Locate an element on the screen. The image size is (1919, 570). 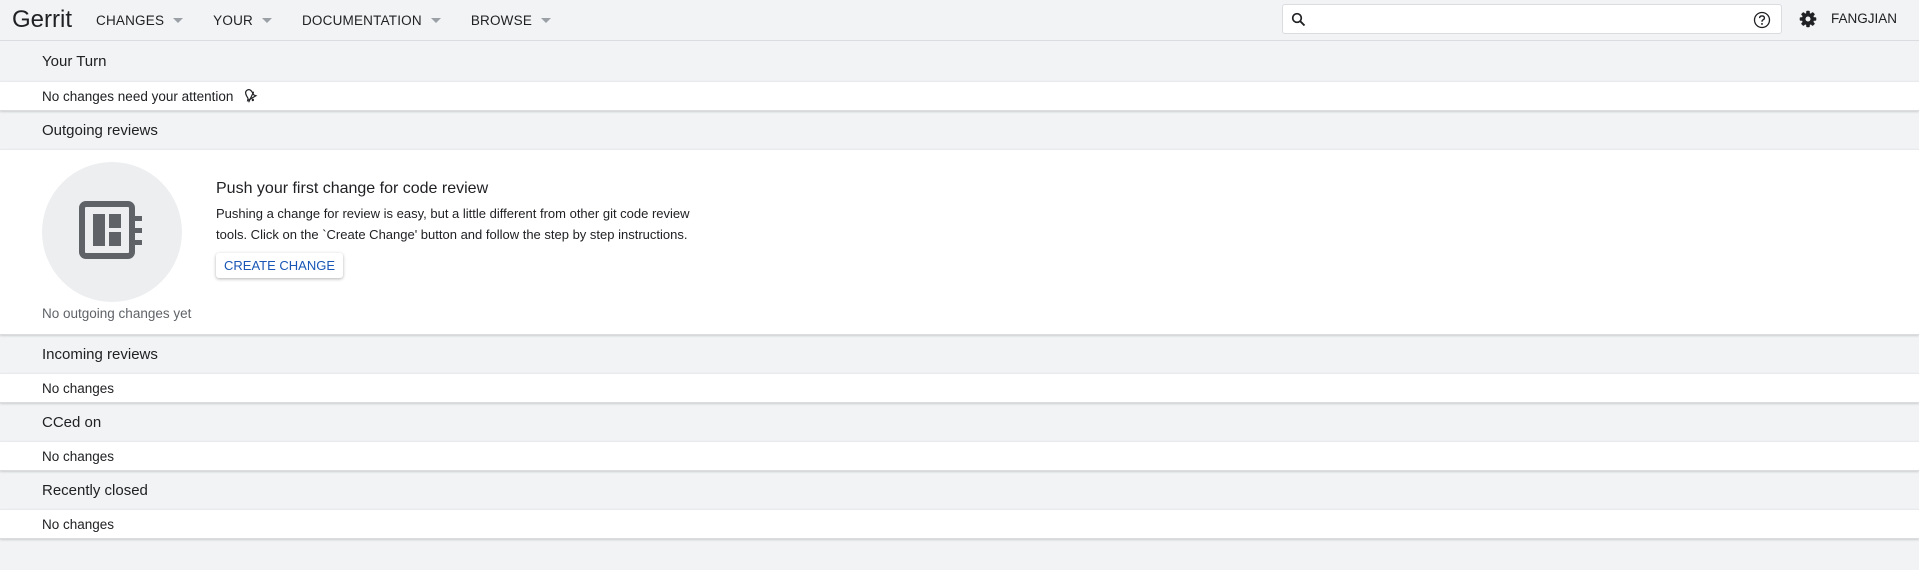
nav-menu-your: YOUR is located at coordinates (242, 20).